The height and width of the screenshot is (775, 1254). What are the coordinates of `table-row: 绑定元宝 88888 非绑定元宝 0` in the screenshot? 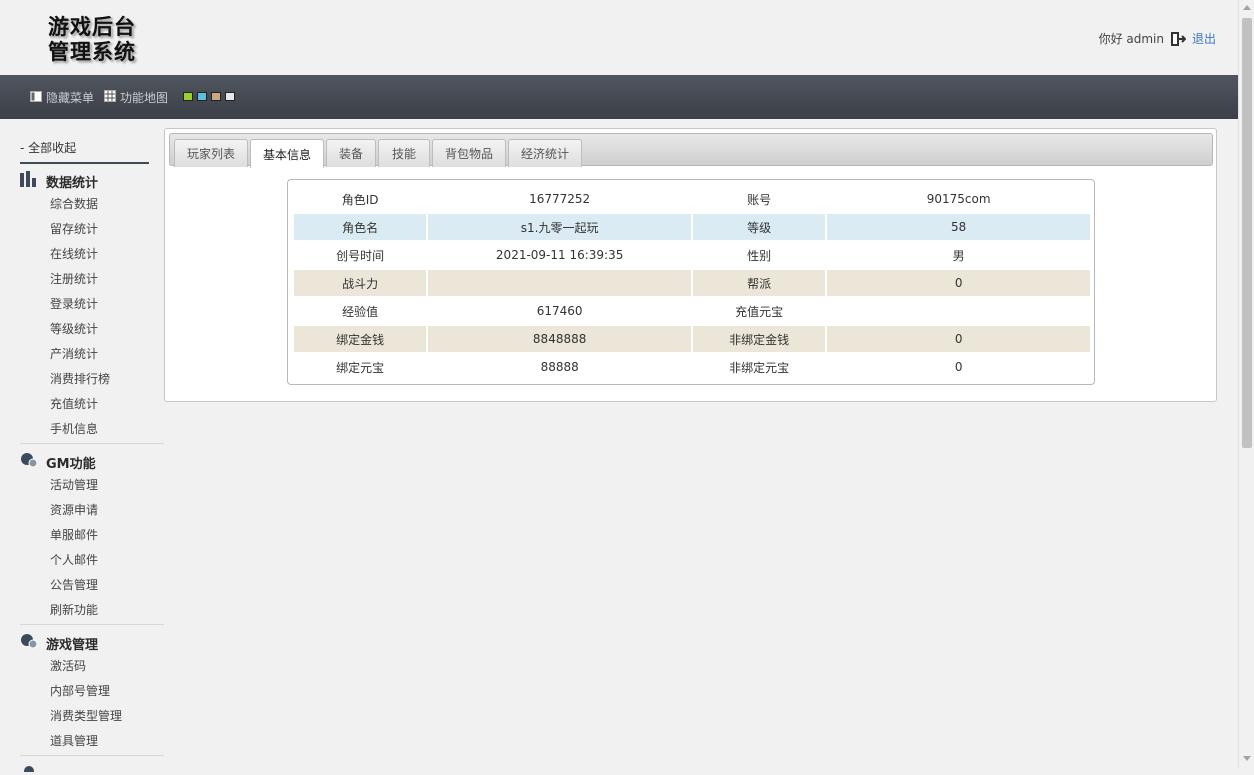 It's located at (692, 367).